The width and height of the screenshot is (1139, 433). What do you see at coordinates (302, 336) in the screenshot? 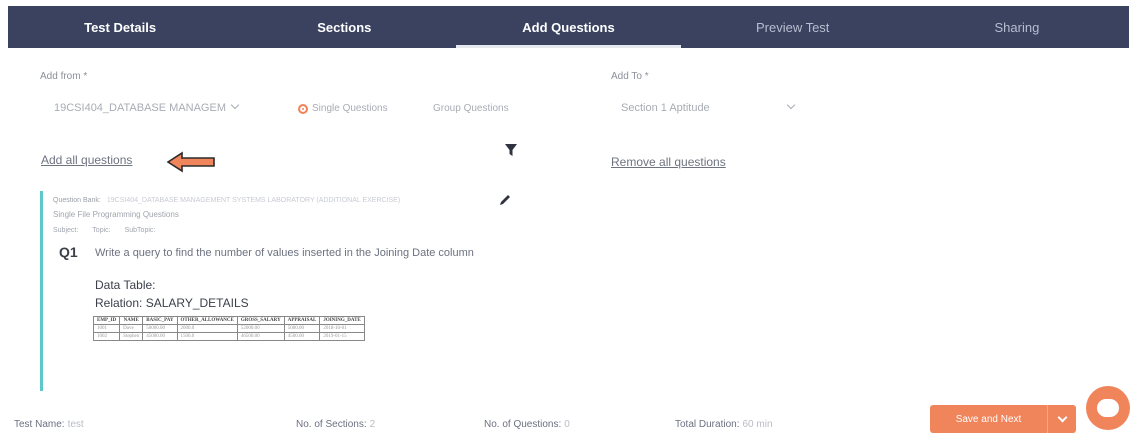
I see `table-cell: 4500.00` at bounding box center [302, 336].